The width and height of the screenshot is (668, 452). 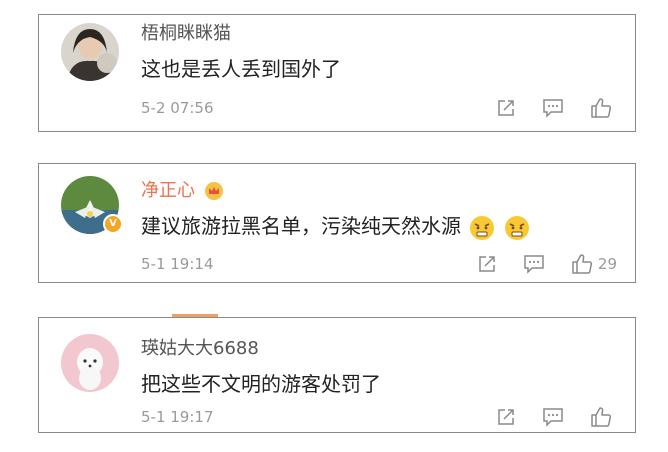 What do you see at coordinates (213, 191) in the screenshot?
I see `crown-icon` at bounding box center [213, 191].